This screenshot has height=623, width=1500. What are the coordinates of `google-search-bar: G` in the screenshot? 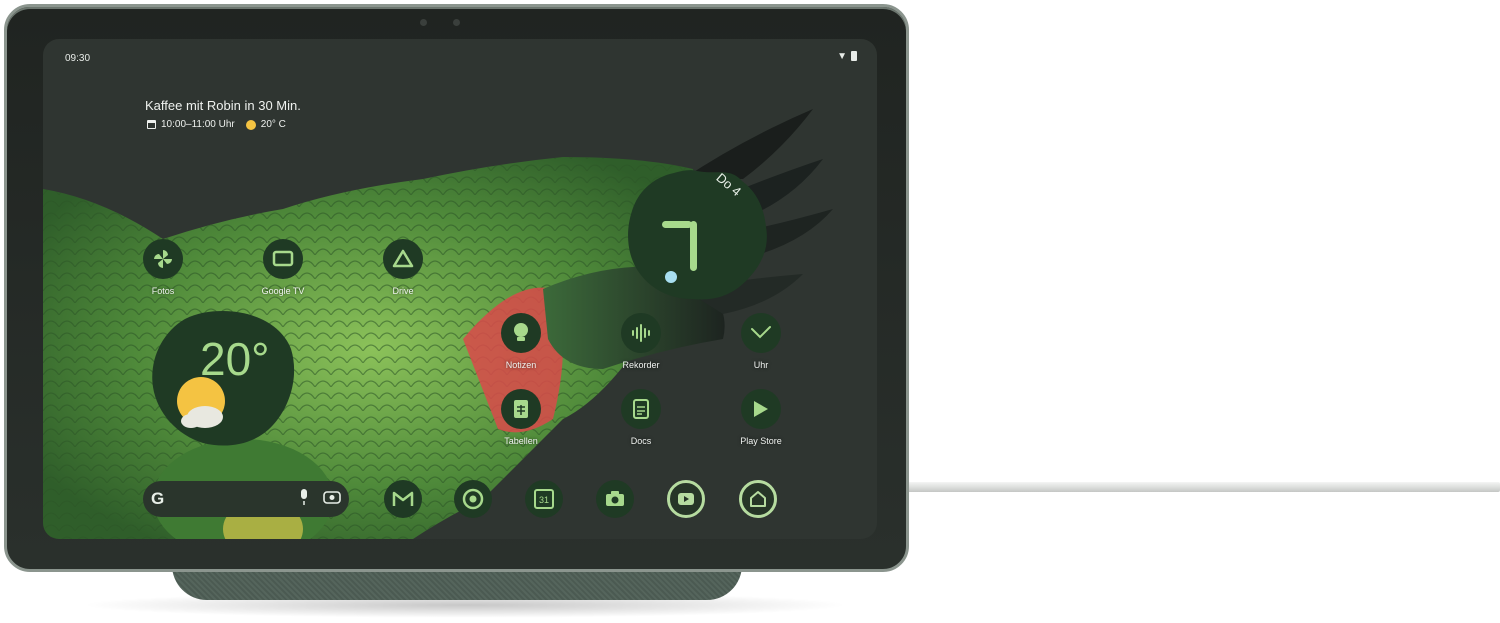 It's located at (246, 499).